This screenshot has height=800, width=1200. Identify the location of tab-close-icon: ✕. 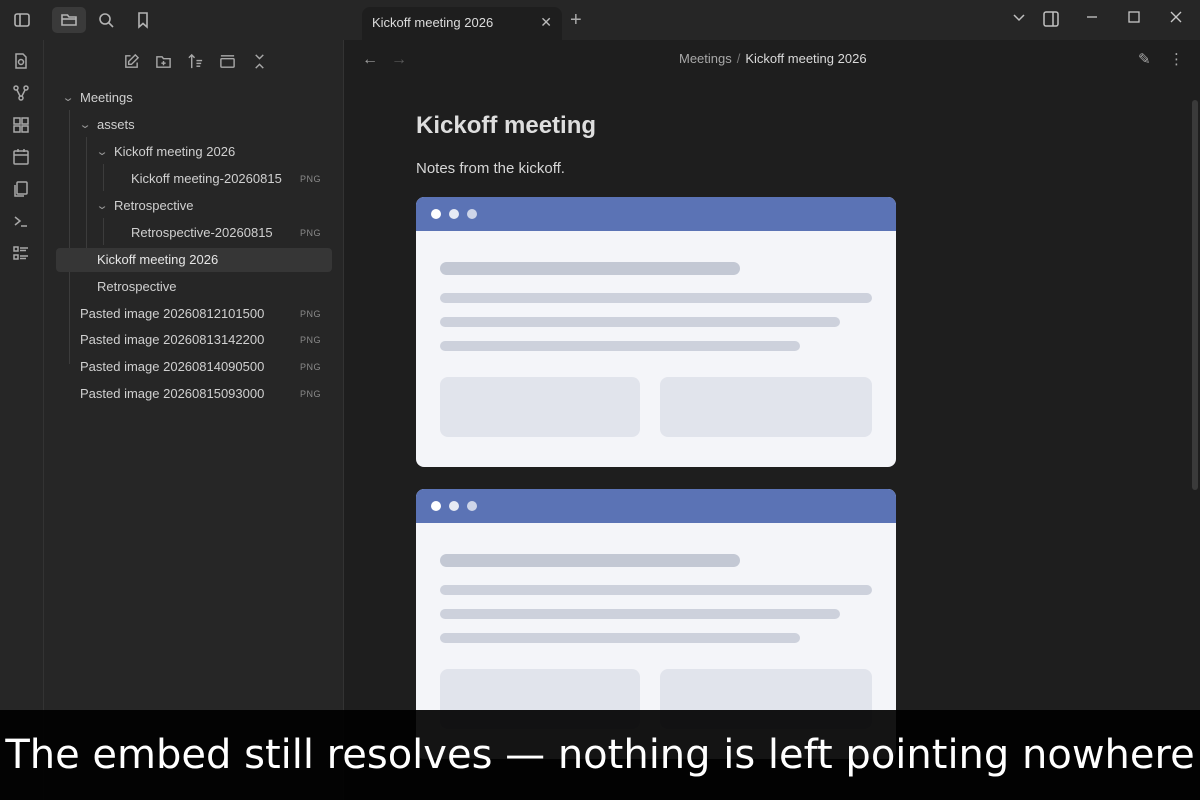
(546, 22).